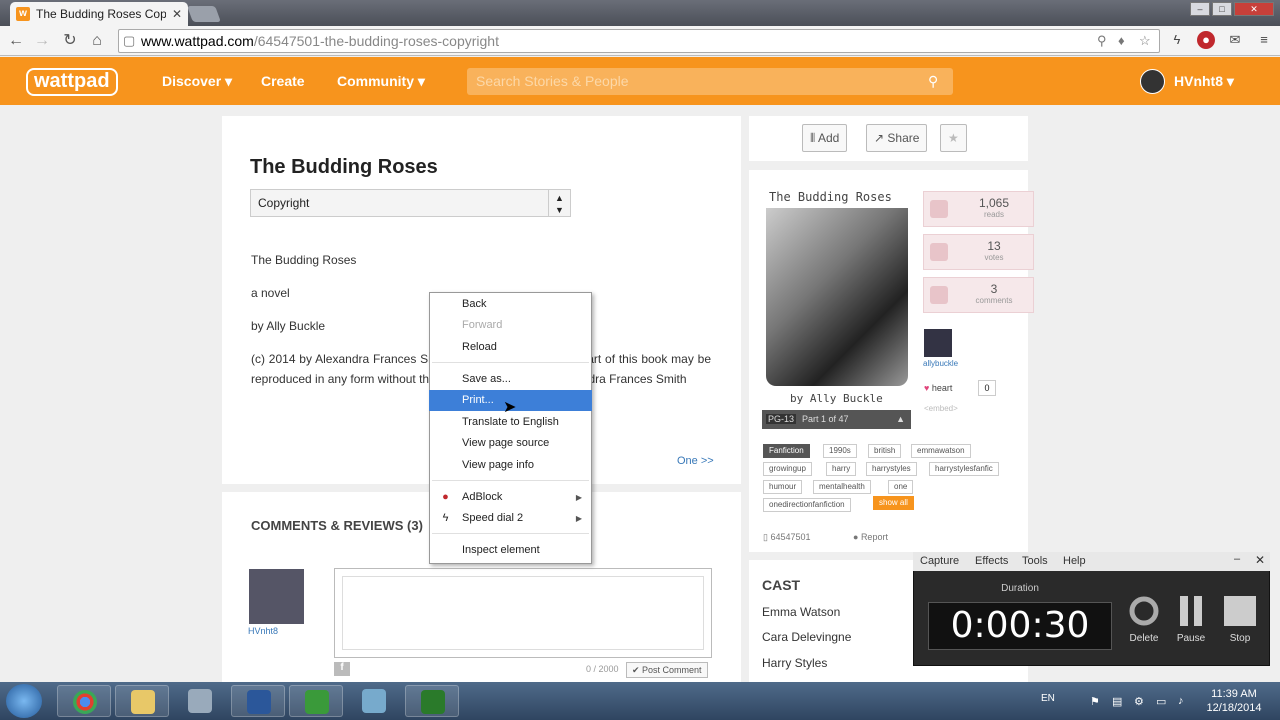  What do you see at coordinates (129, 41) in the screenshot?
I see `page-icon: ▢` at bounding box center [129, 41].